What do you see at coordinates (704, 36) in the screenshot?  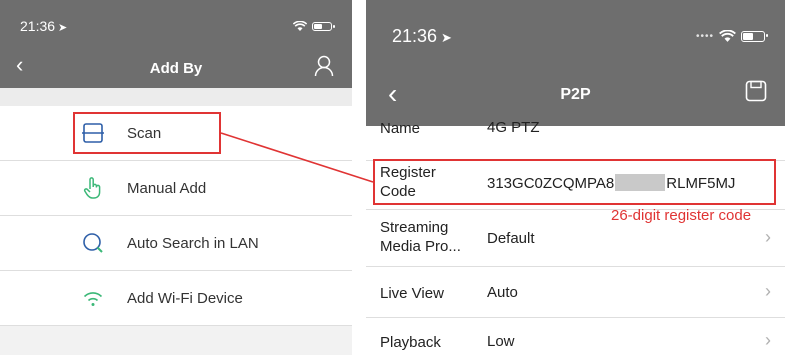 I see `signal-dots-icon: ••••` at bounding box center [704, 36].